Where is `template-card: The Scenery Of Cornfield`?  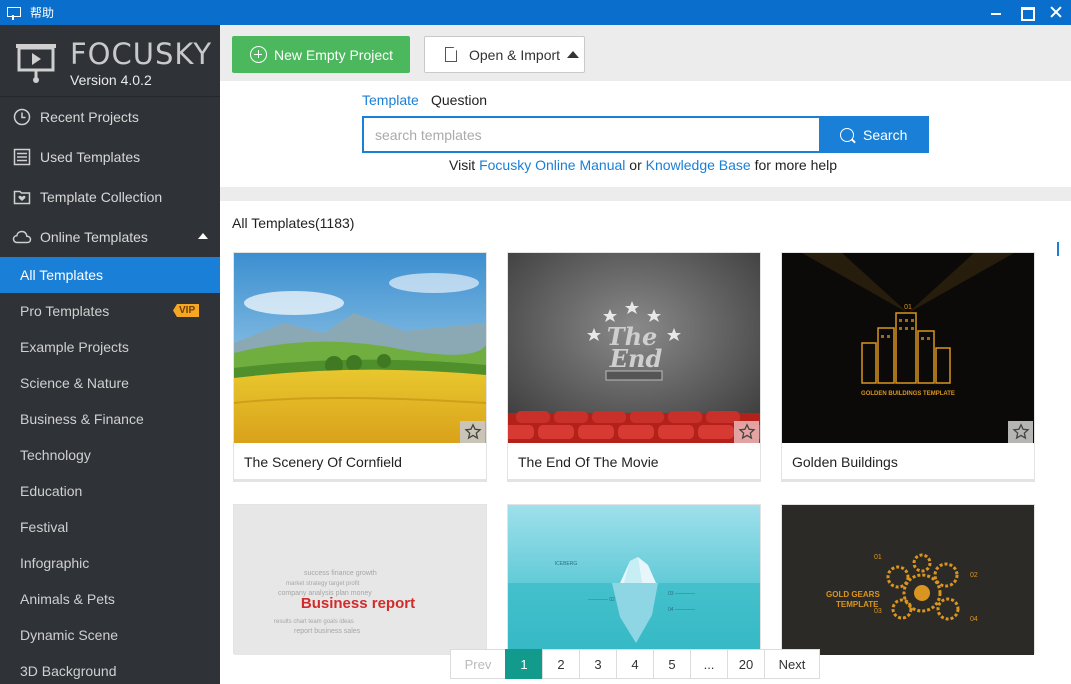 template-card: The Scenery Of Cornfield is located at coordinates (360, 367).